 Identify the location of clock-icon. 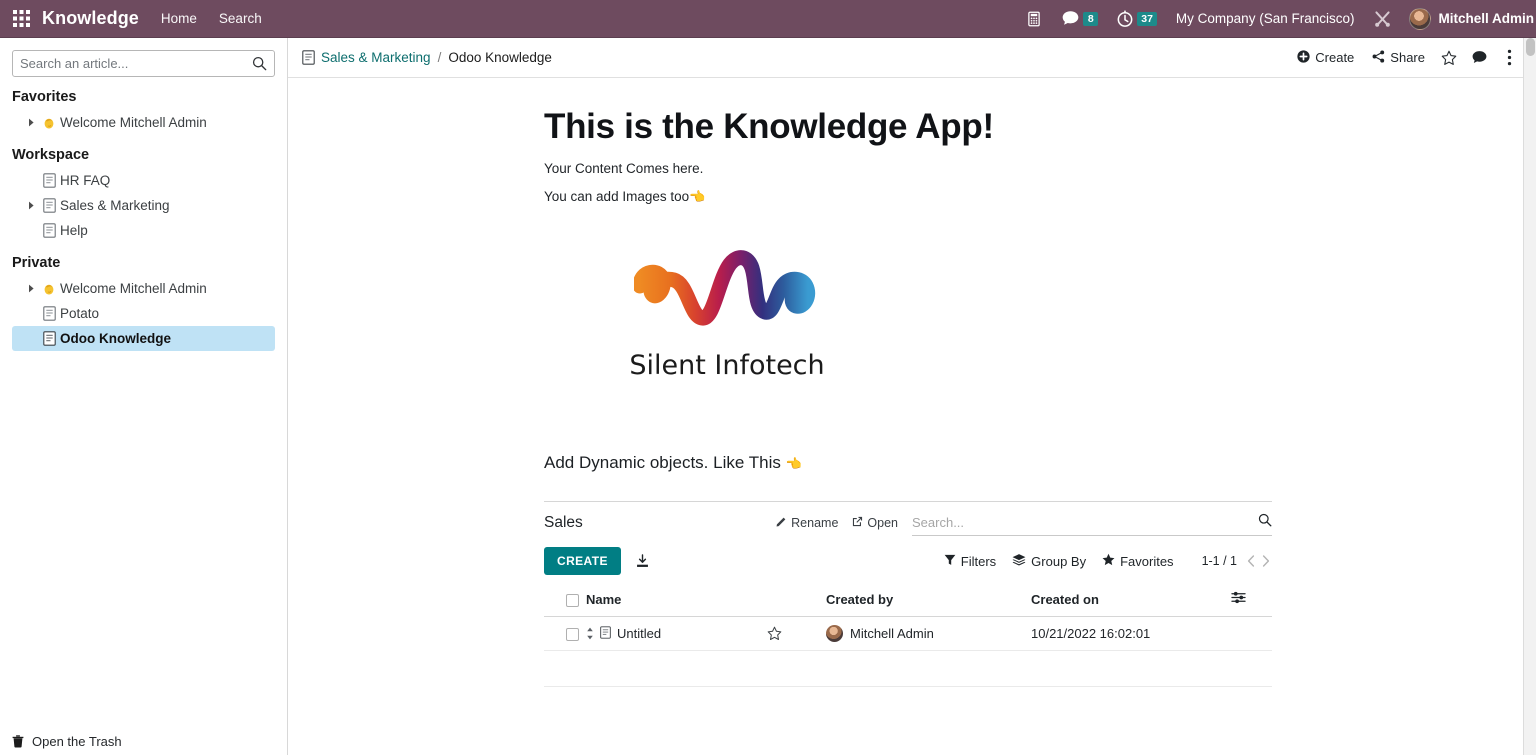
(1125, 18).